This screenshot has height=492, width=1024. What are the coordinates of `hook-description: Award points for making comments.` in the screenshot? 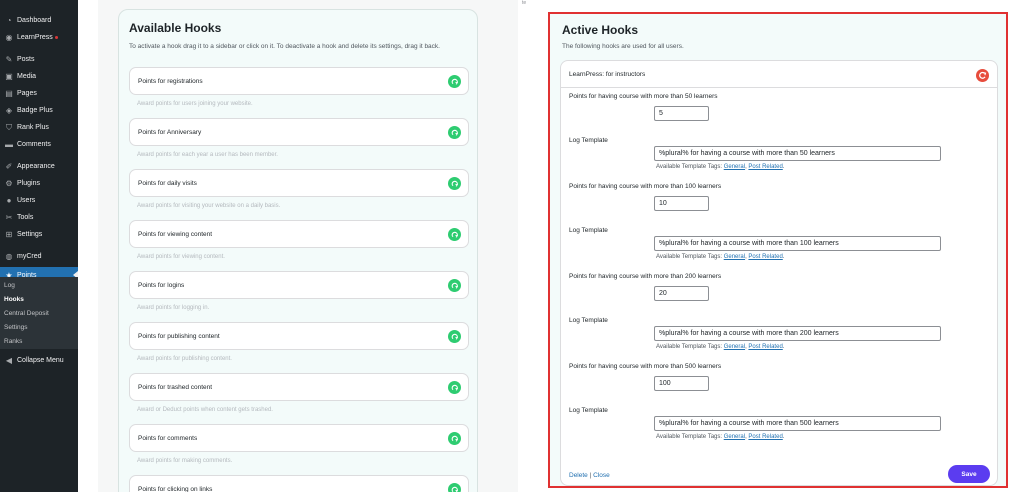 It's located at (185, 461).